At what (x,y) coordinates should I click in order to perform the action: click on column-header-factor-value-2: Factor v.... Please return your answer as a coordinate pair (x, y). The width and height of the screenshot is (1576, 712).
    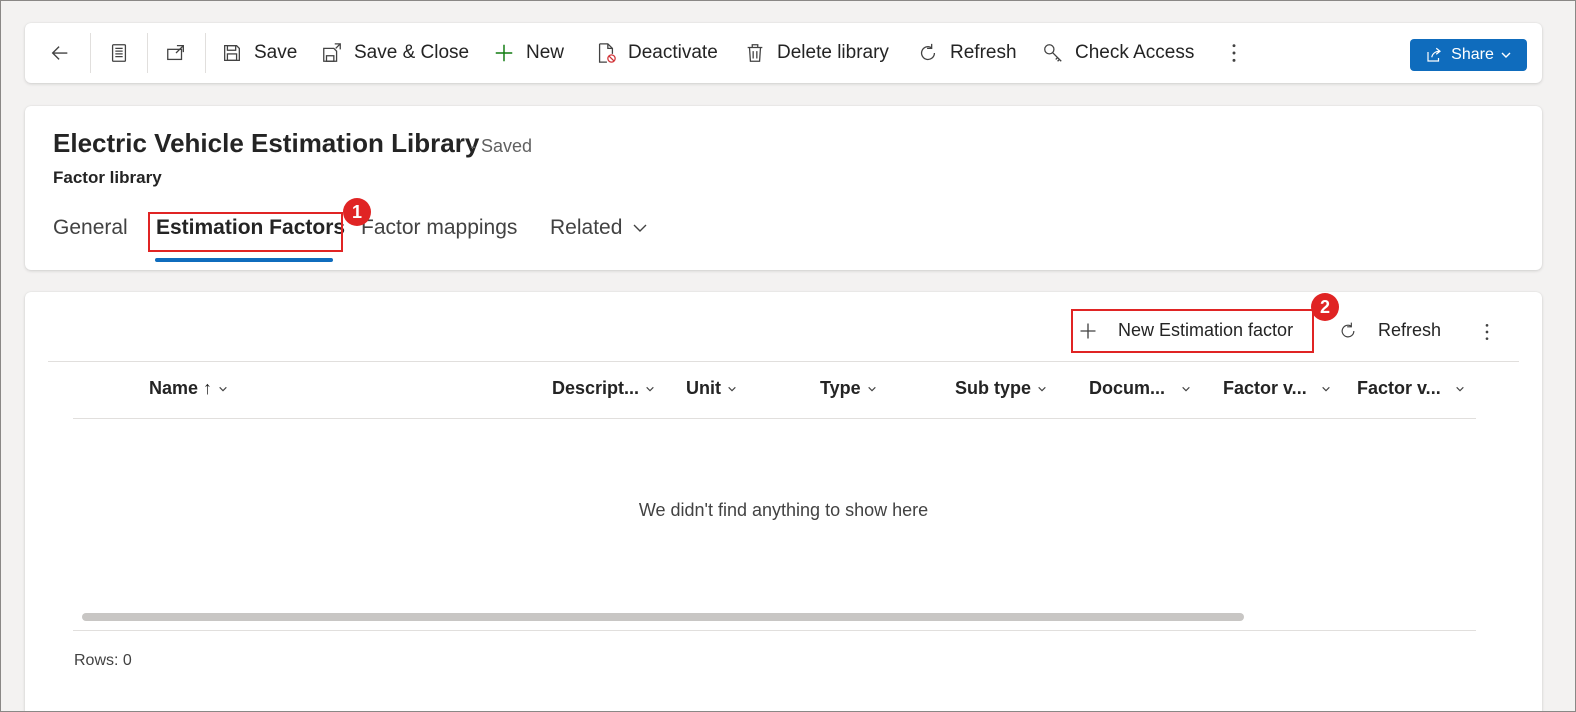
    Looking at the image, I should click on (1411, 388).